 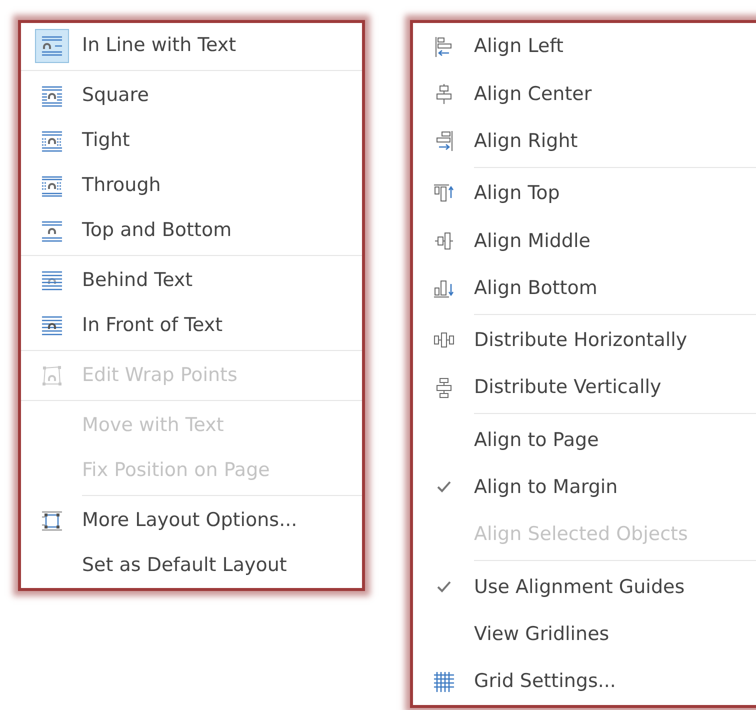 I want to click on menu-item: Align to Page, so click(x=536, y=440).